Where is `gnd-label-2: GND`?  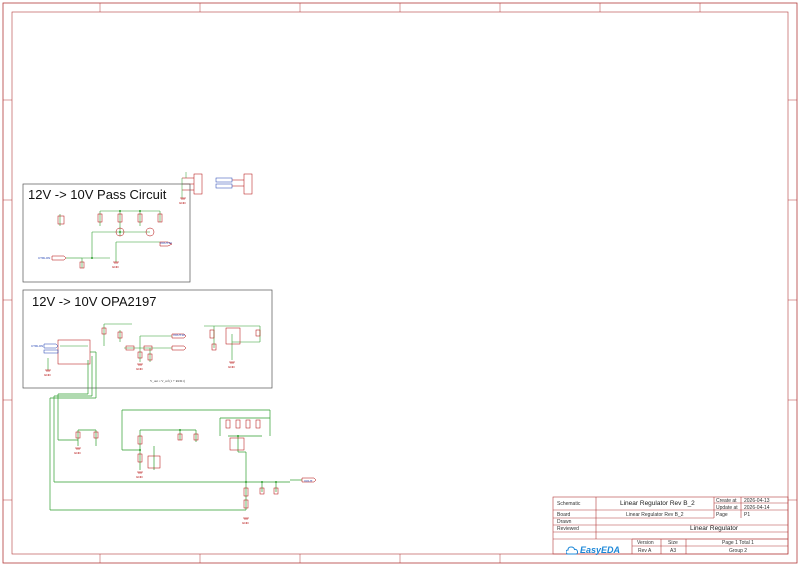 gnd-label-2: GND is located at coordinates (115, 267).